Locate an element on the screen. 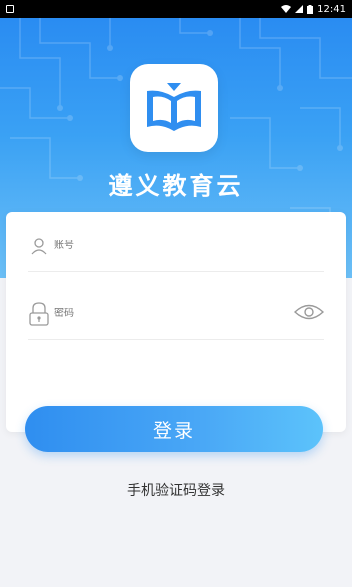 This screenshot has width=352, height=587. app-logo is located at coordinates (174, 108).